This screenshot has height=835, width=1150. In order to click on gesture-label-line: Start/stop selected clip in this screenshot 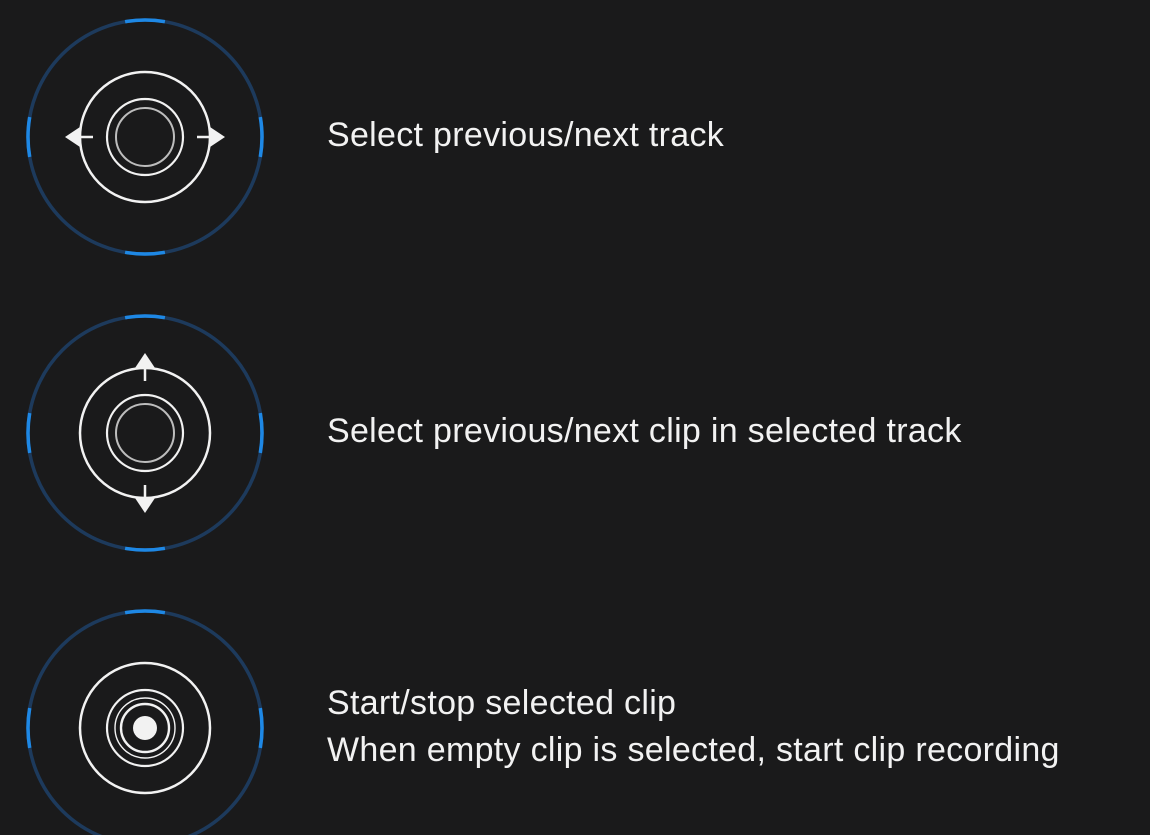, I will do `click(502, 703)`.